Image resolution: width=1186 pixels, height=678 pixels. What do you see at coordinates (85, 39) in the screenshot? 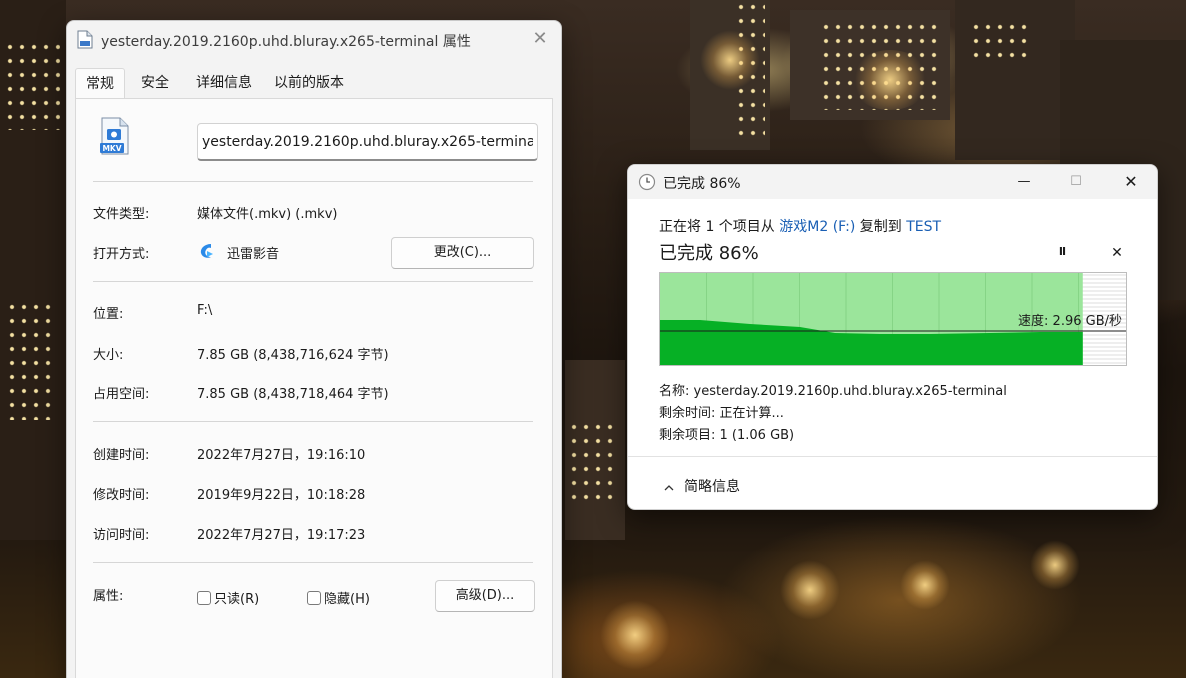
I see `file-icon` at bounding box center [85, 39].